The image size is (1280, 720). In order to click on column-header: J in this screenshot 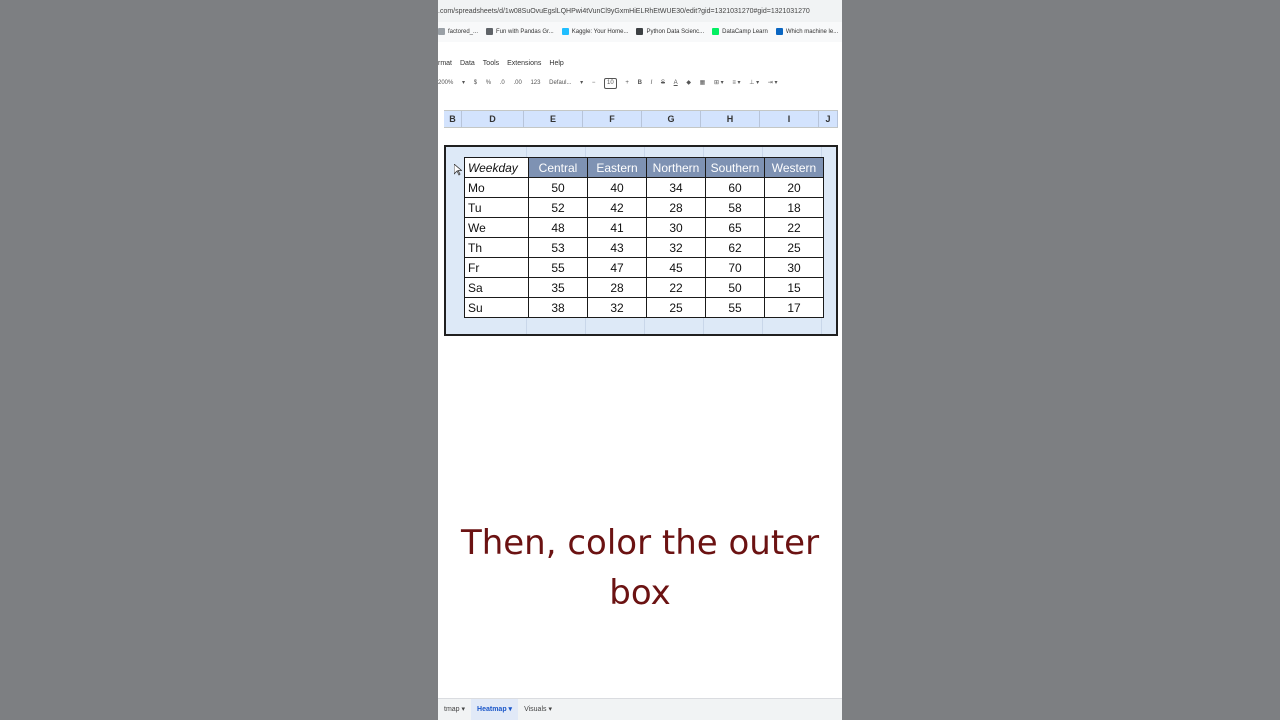, I will do `click(828, 119)`.